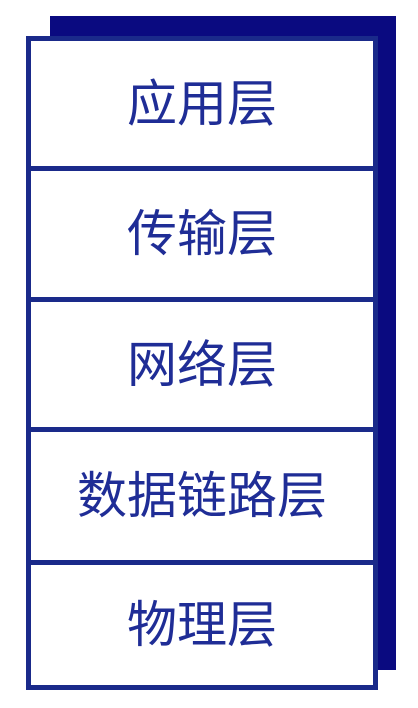 The image size is (418, 708). I want to click on layer-data-link-label: 数据链路层, so click(202, 496).